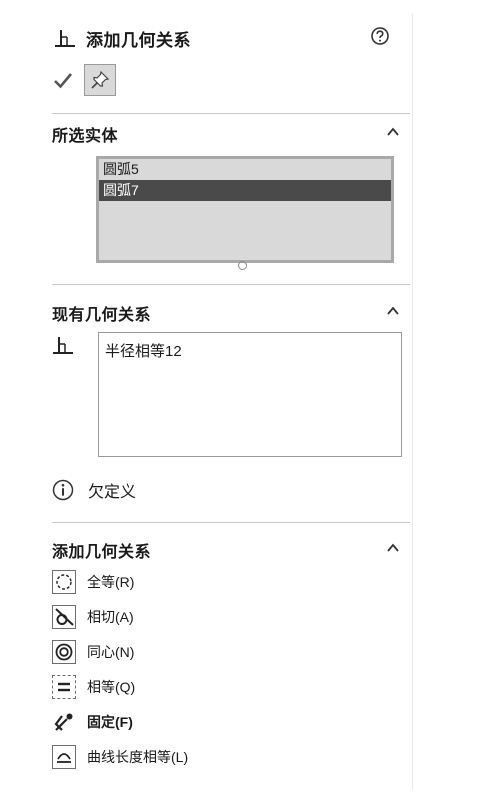  What do you see at coordinates (64, 652) in the screenshot?
I see `concentric-icon` at bounding box center [64, 652].